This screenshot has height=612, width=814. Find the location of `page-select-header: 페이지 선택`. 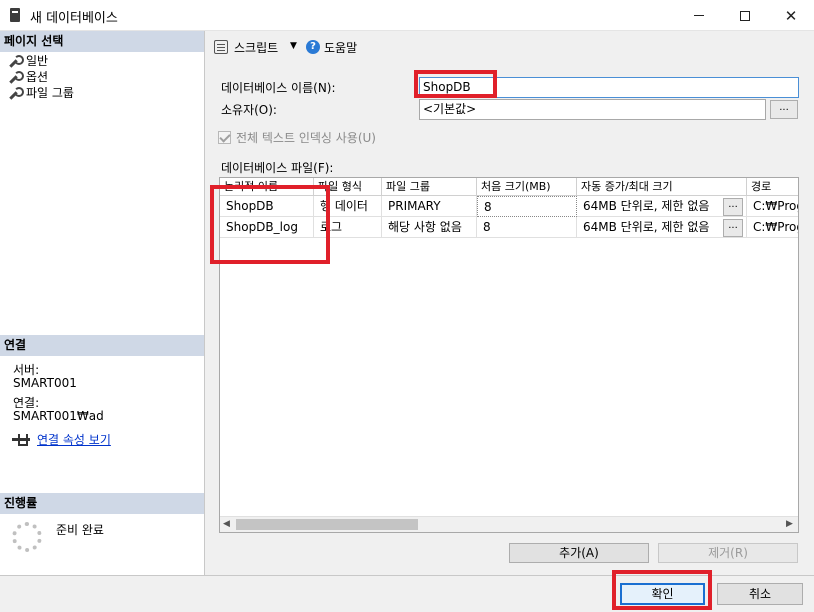

page-select-header: 페이지 선택 is located at coordinates (102, 41).